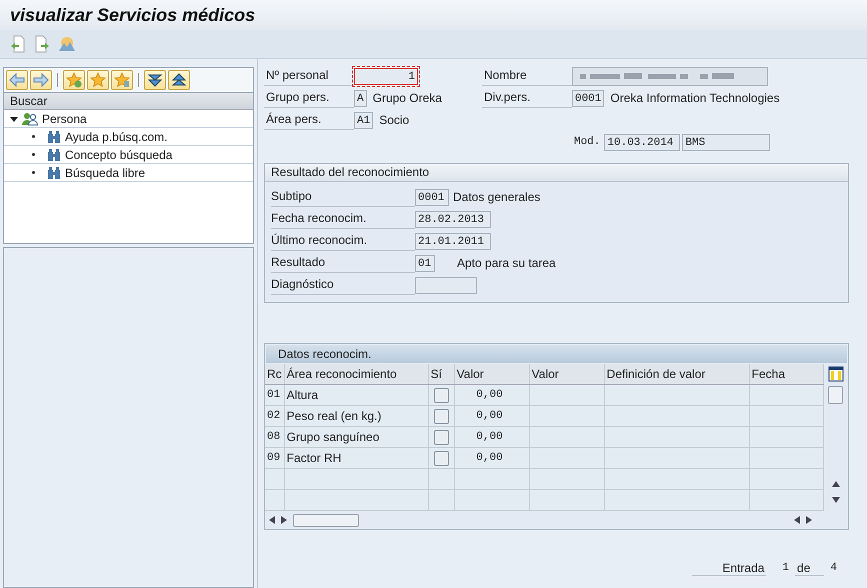 This screenshot has width=867, height=588. I want to click on table-cell: Peso real (en kg.), so click(356, 416).